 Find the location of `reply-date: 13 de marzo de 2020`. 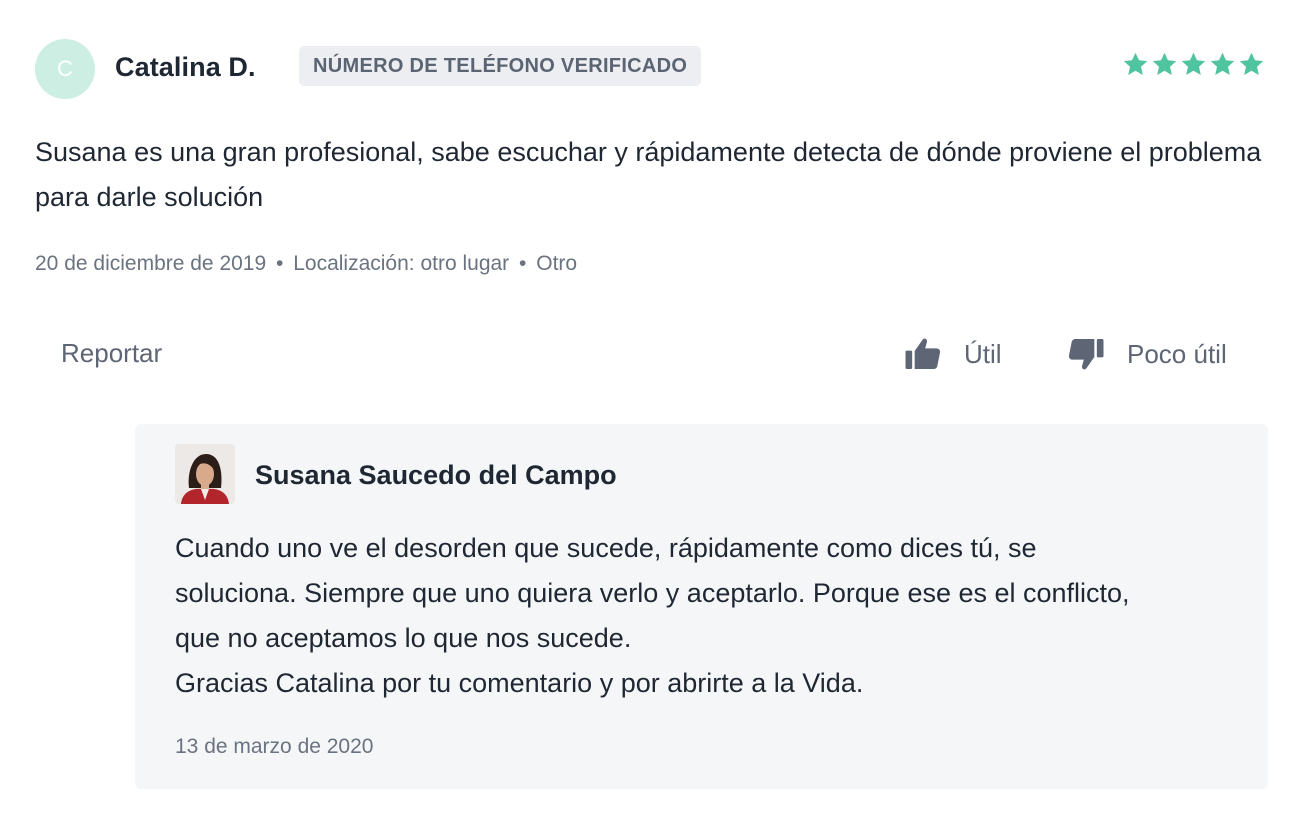

reply-date: 13 de marzo de 2020 is located at coordinates (274, 746).